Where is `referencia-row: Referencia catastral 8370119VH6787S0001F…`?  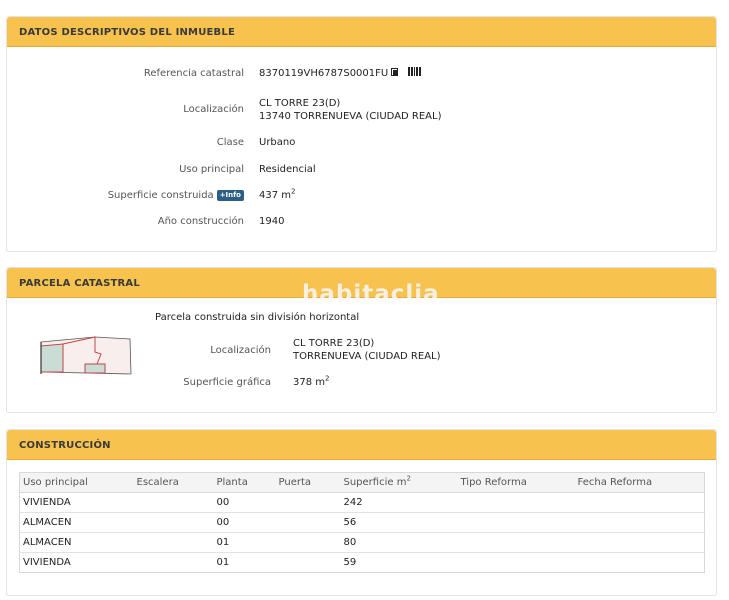
referencia-row: Referencia catastral 8370119VH6787S0001F… is located at coordinates (362, 74).